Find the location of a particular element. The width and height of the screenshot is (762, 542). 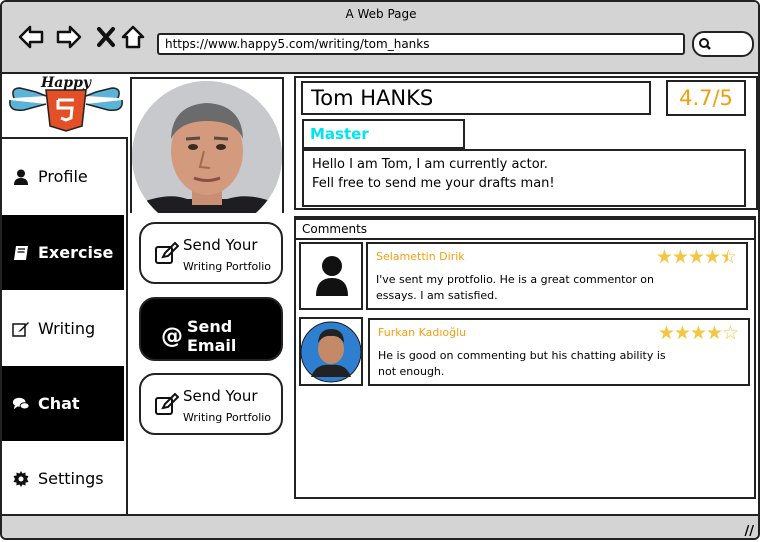

bio-line: Hello I am Tom, I am currently actor. is located at coordinates (430, 164).